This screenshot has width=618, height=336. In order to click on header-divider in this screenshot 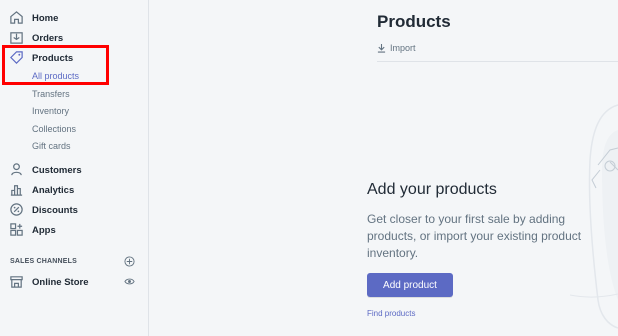, I will do `click(497, 61)`.